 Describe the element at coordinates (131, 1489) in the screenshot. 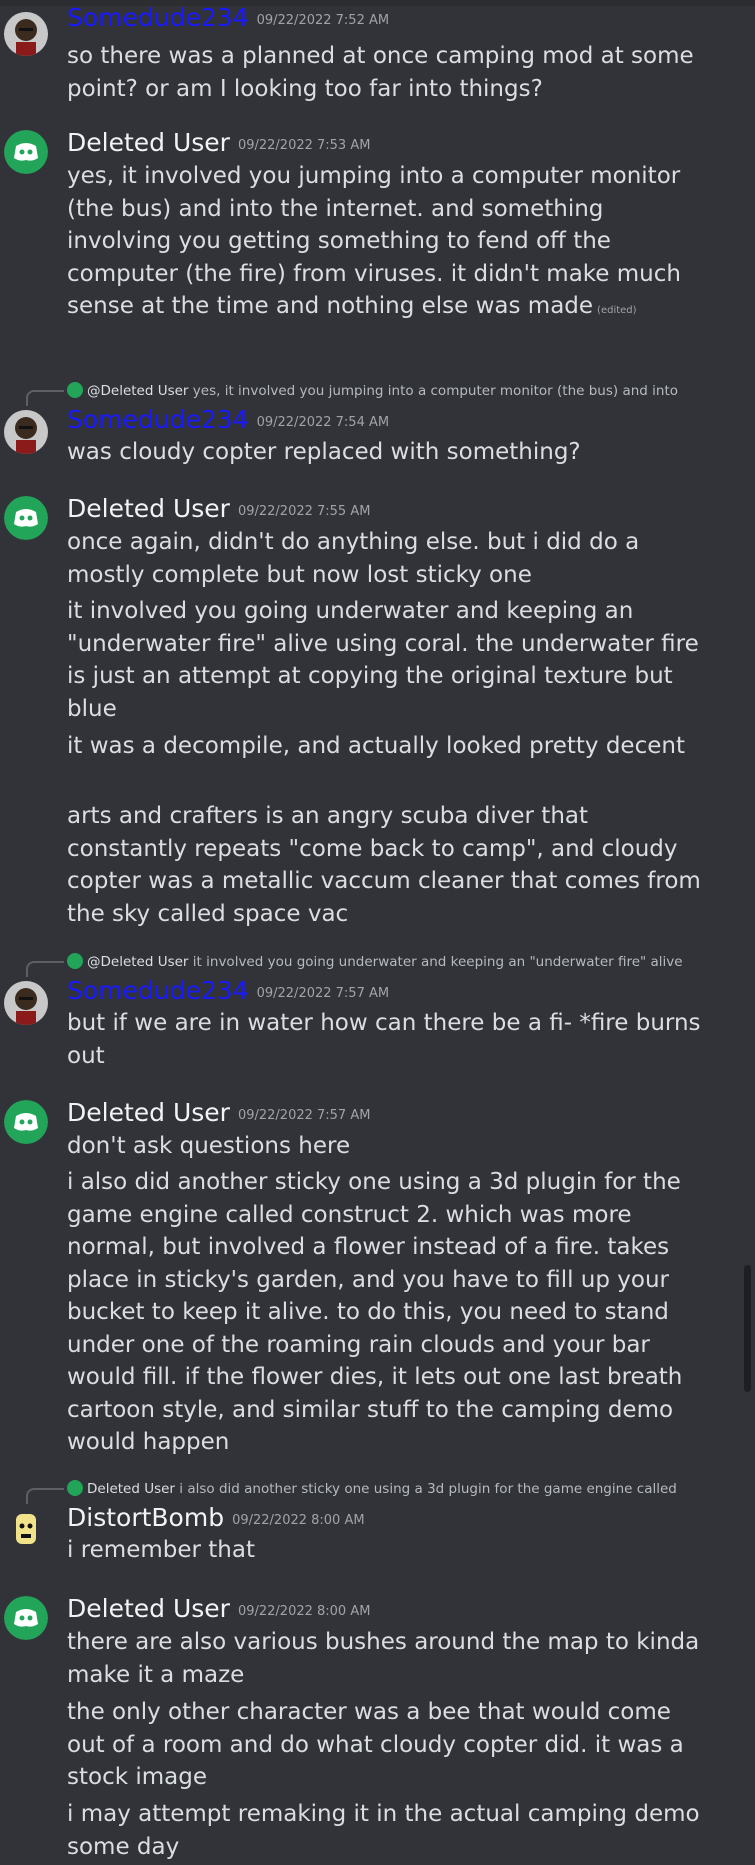

I see `reply-username: Deleted User` at that location.